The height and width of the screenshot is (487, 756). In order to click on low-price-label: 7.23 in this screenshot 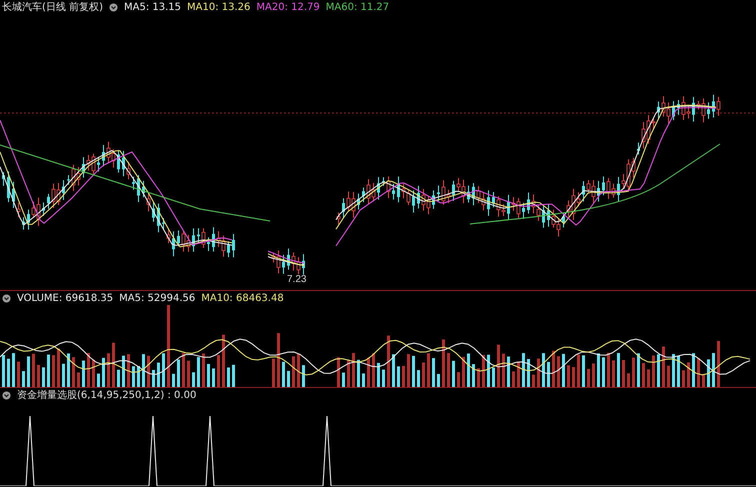, I will do `click(296, 279)`.